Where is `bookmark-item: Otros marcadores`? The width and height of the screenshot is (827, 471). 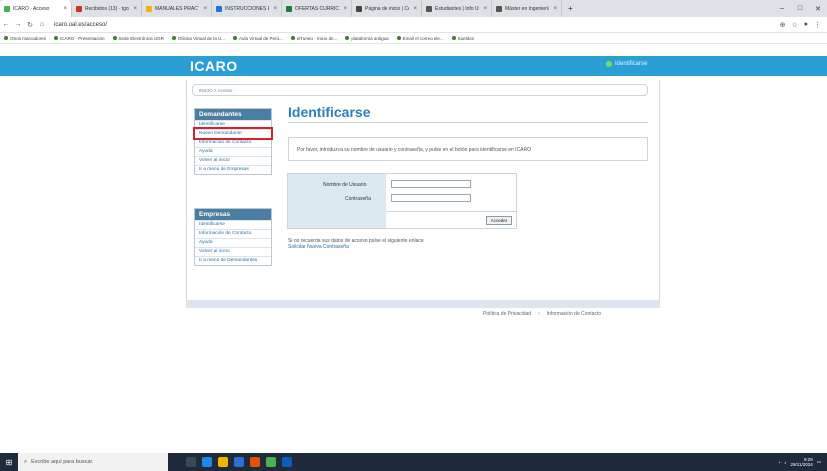
bookmark-item: Otros marcadores is located at coordinates (25, 38).